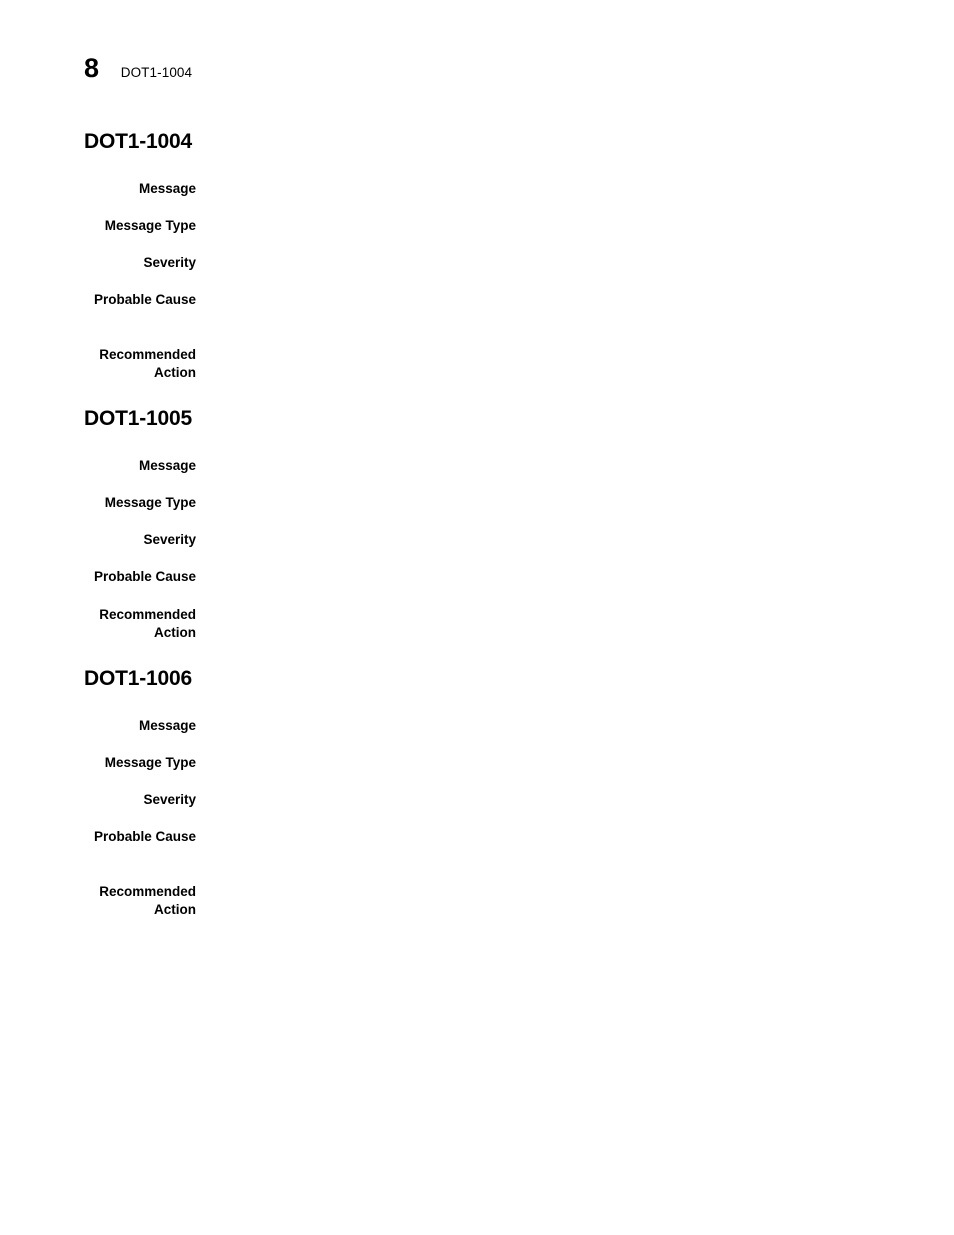 The width and height of the screenshot is (954, 1235). Describe the element at coordinates (138, 418) in the screenshot. I see `section-heading: DOT1-1005` at that location.